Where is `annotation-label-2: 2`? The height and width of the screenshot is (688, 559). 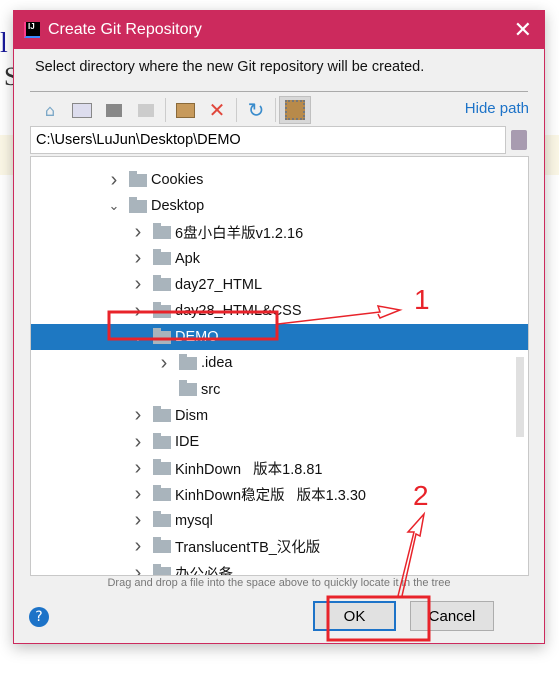 annotation-label-2: 2 is located at coordinates (421, 495).